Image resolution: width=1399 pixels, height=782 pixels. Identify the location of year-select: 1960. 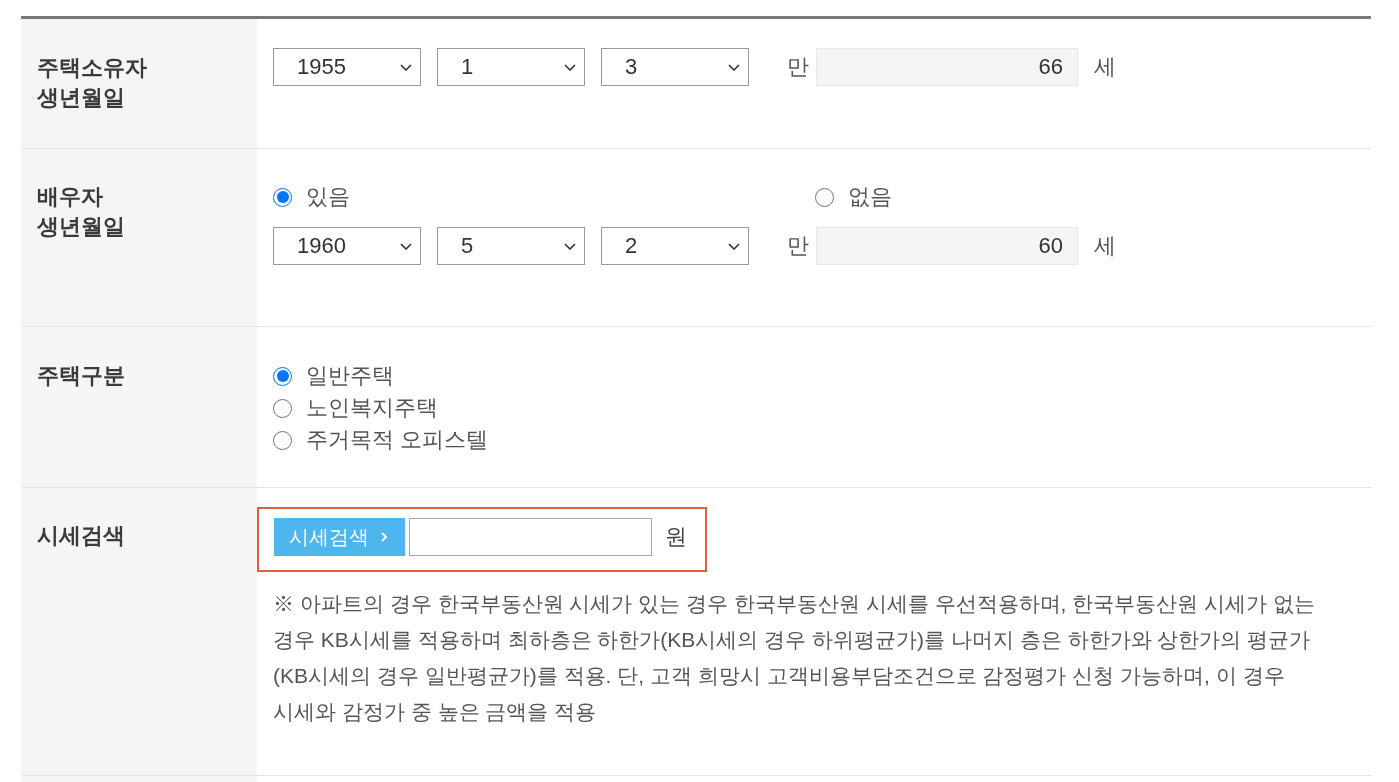
(347, 246).